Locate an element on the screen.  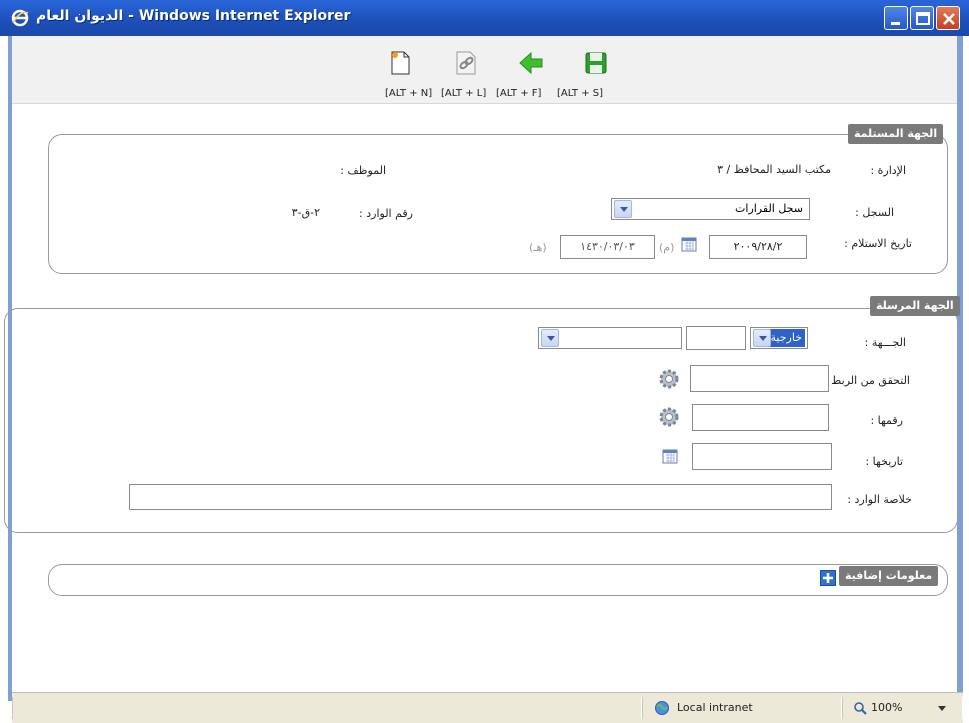
sender-legend: الجهة المرسلة is located at coordinates (915, 306).